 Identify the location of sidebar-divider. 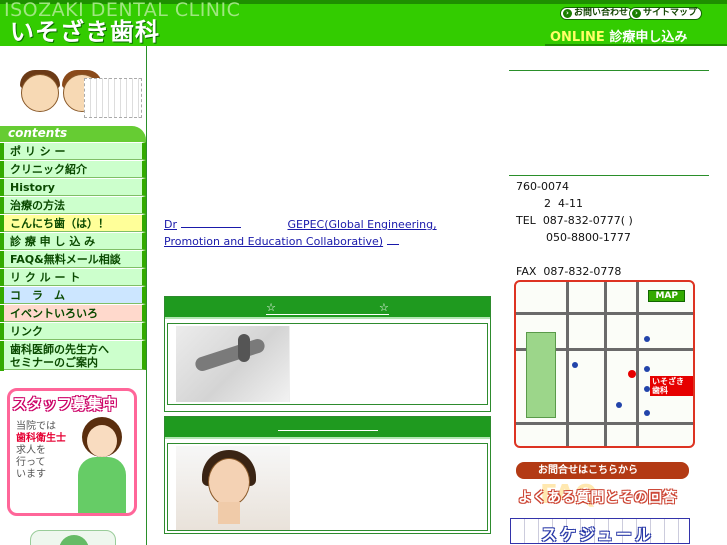
(146, 295).